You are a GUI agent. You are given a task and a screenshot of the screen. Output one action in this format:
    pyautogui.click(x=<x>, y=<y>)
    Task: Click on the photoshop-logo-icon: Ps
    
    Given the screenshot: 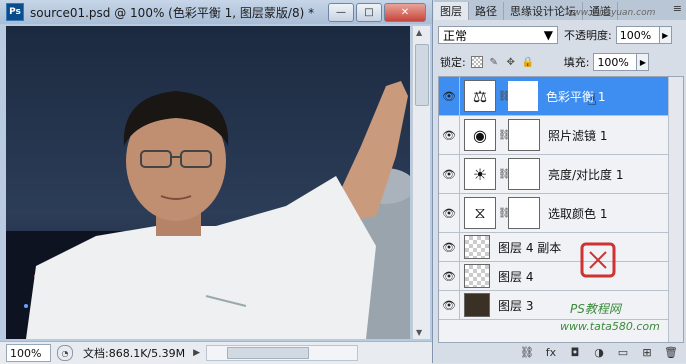 What is the action you would take?
    pyautogui.click(x=15, y=12)
    